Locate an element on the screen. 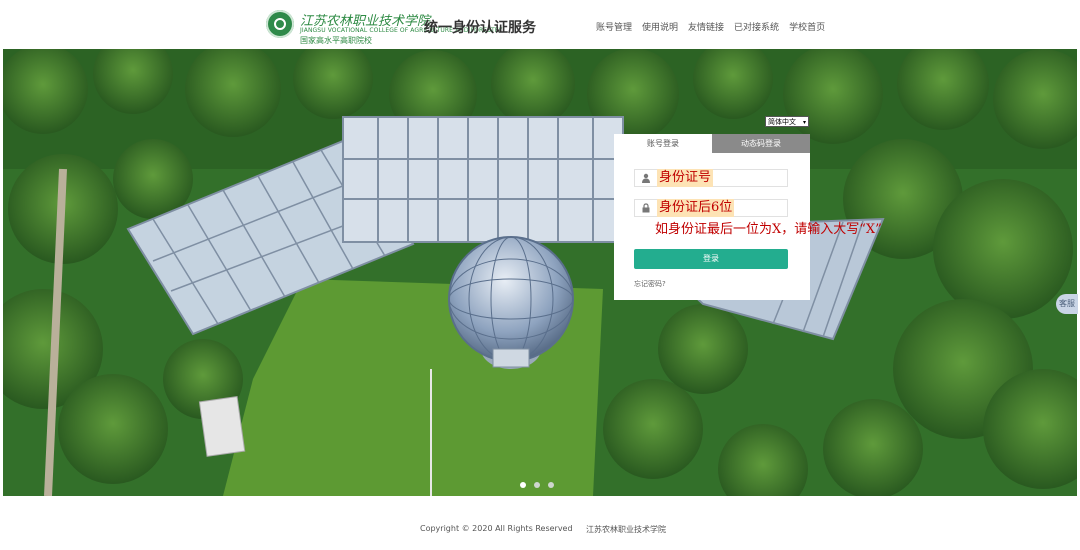  login-tabs: 账号登录 动态码登录 is located at coordinates (712, 143).